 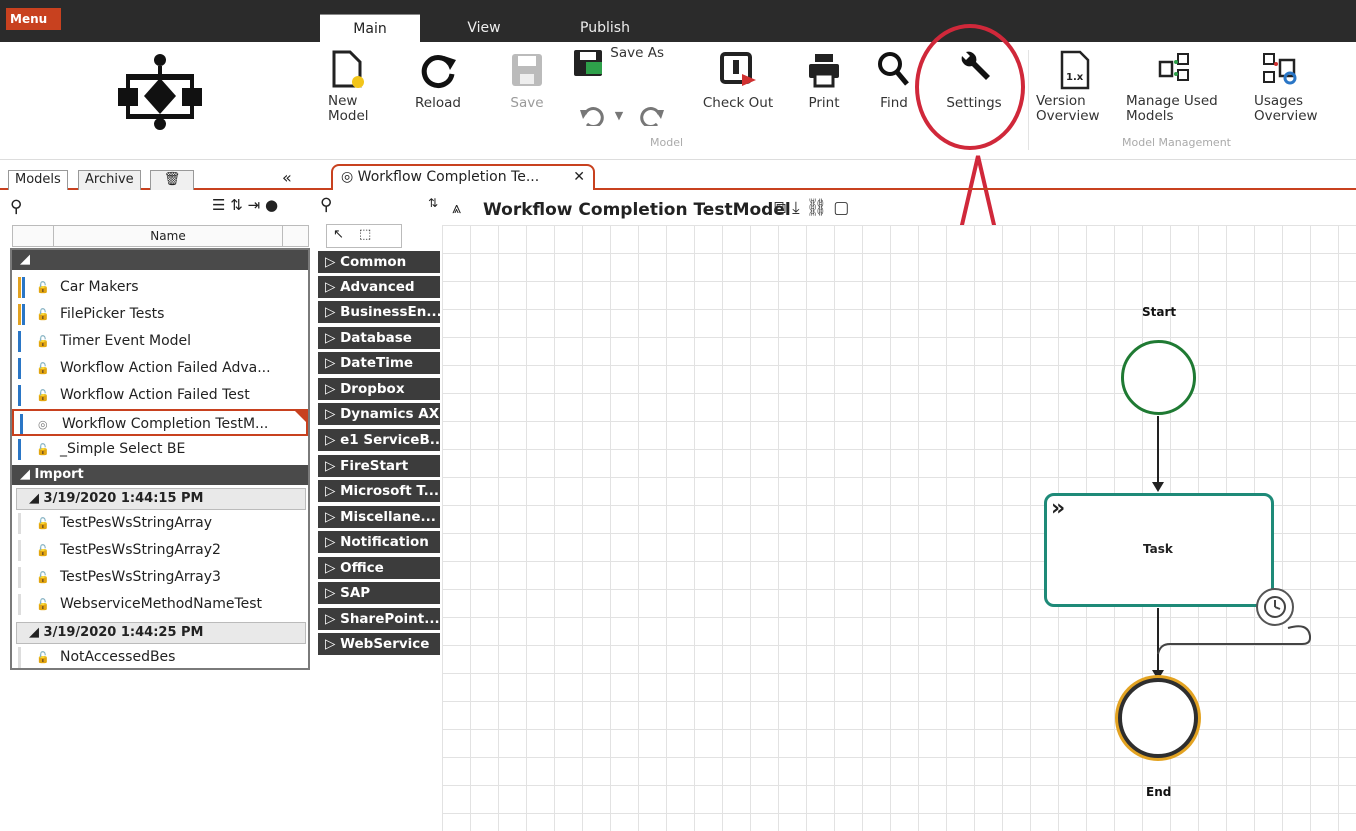 I want to click on list-item: 🔓 TestPesWsStringArray2, so click(x=160, y=550).